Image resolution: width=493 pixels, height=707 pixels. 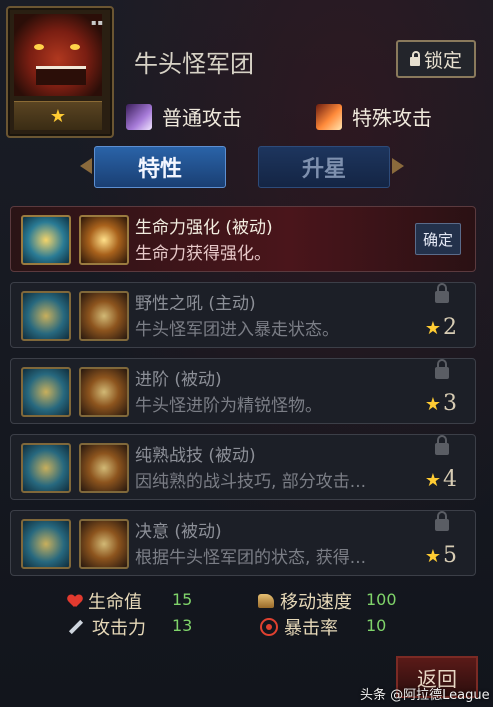 What do you see at coordinates (414, 58) in the screenshot?
I see `lock-icon` at bounding box center [414, 58].